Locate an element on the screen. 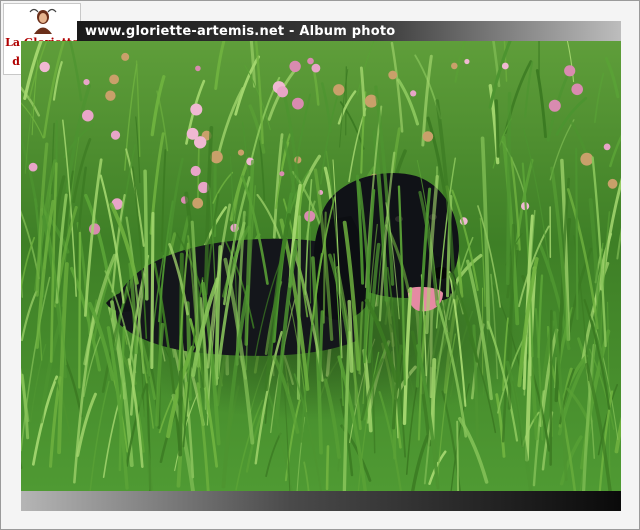 The image size is (640, 530). logo-portrait-icon is located at coordinates (43, 20).